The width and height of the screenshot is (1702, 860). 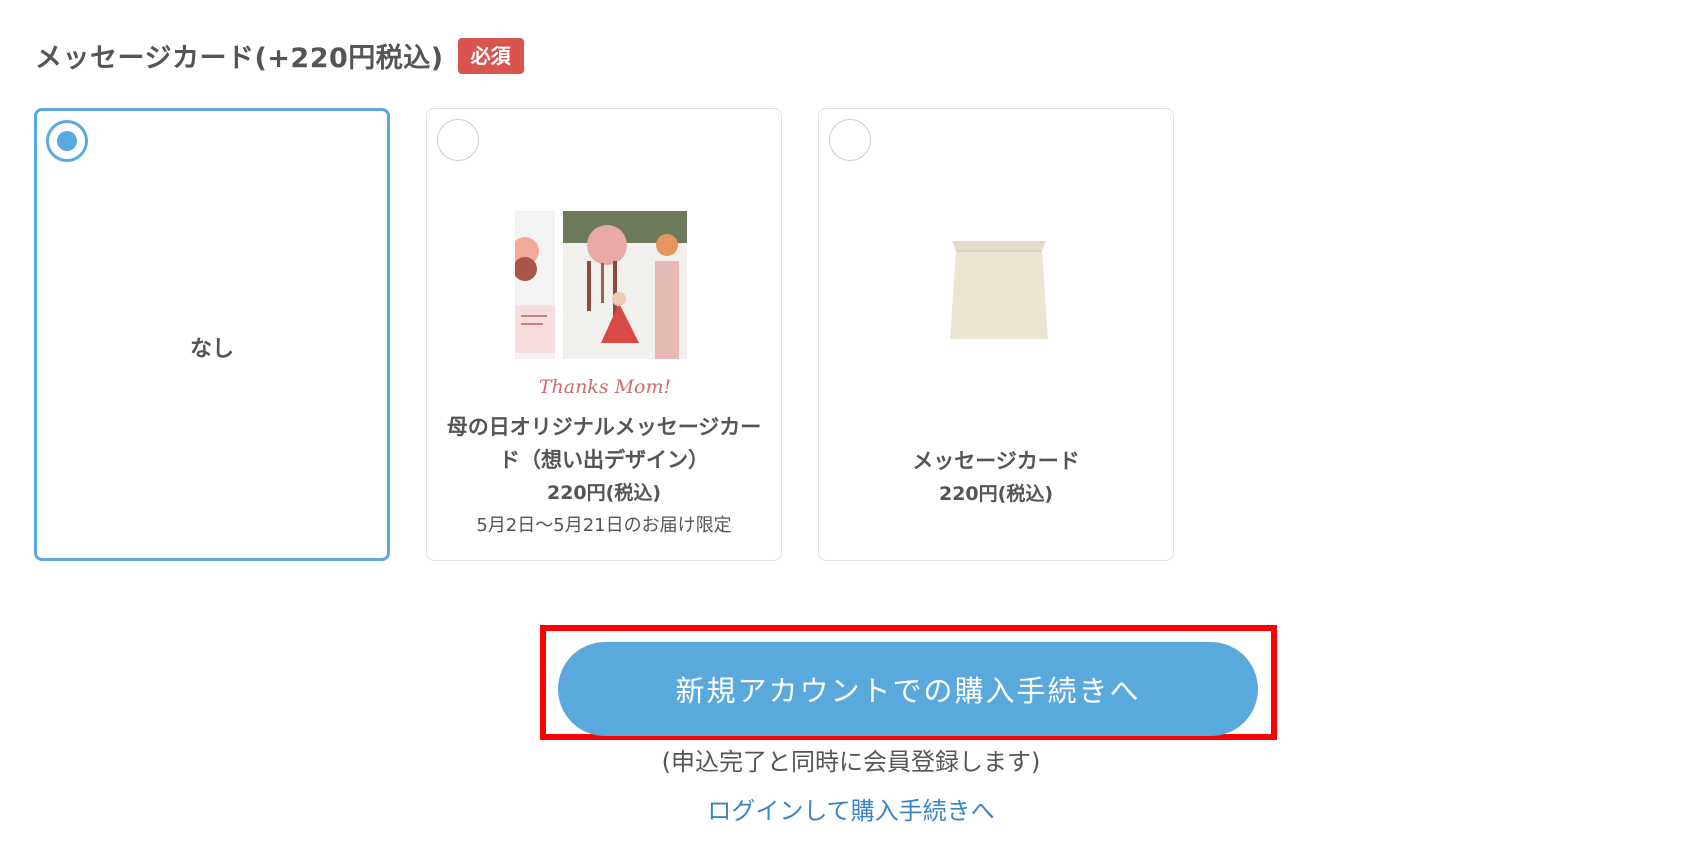 What do you see at coordinates (605, 303) in the screenshot?
I see `mothers-day-card-image: Thanks Mom!` at bounding box center [605, 303].